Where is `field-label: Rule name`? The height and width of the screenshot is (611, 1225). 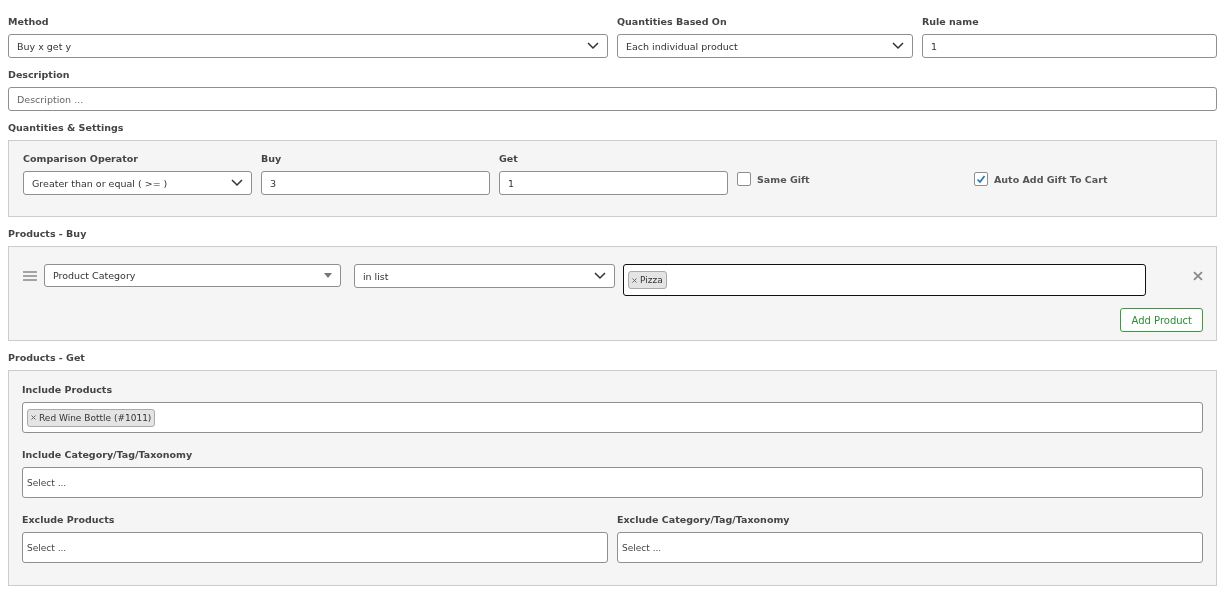
field-label: Rule name is located at coordinates (951, 22).